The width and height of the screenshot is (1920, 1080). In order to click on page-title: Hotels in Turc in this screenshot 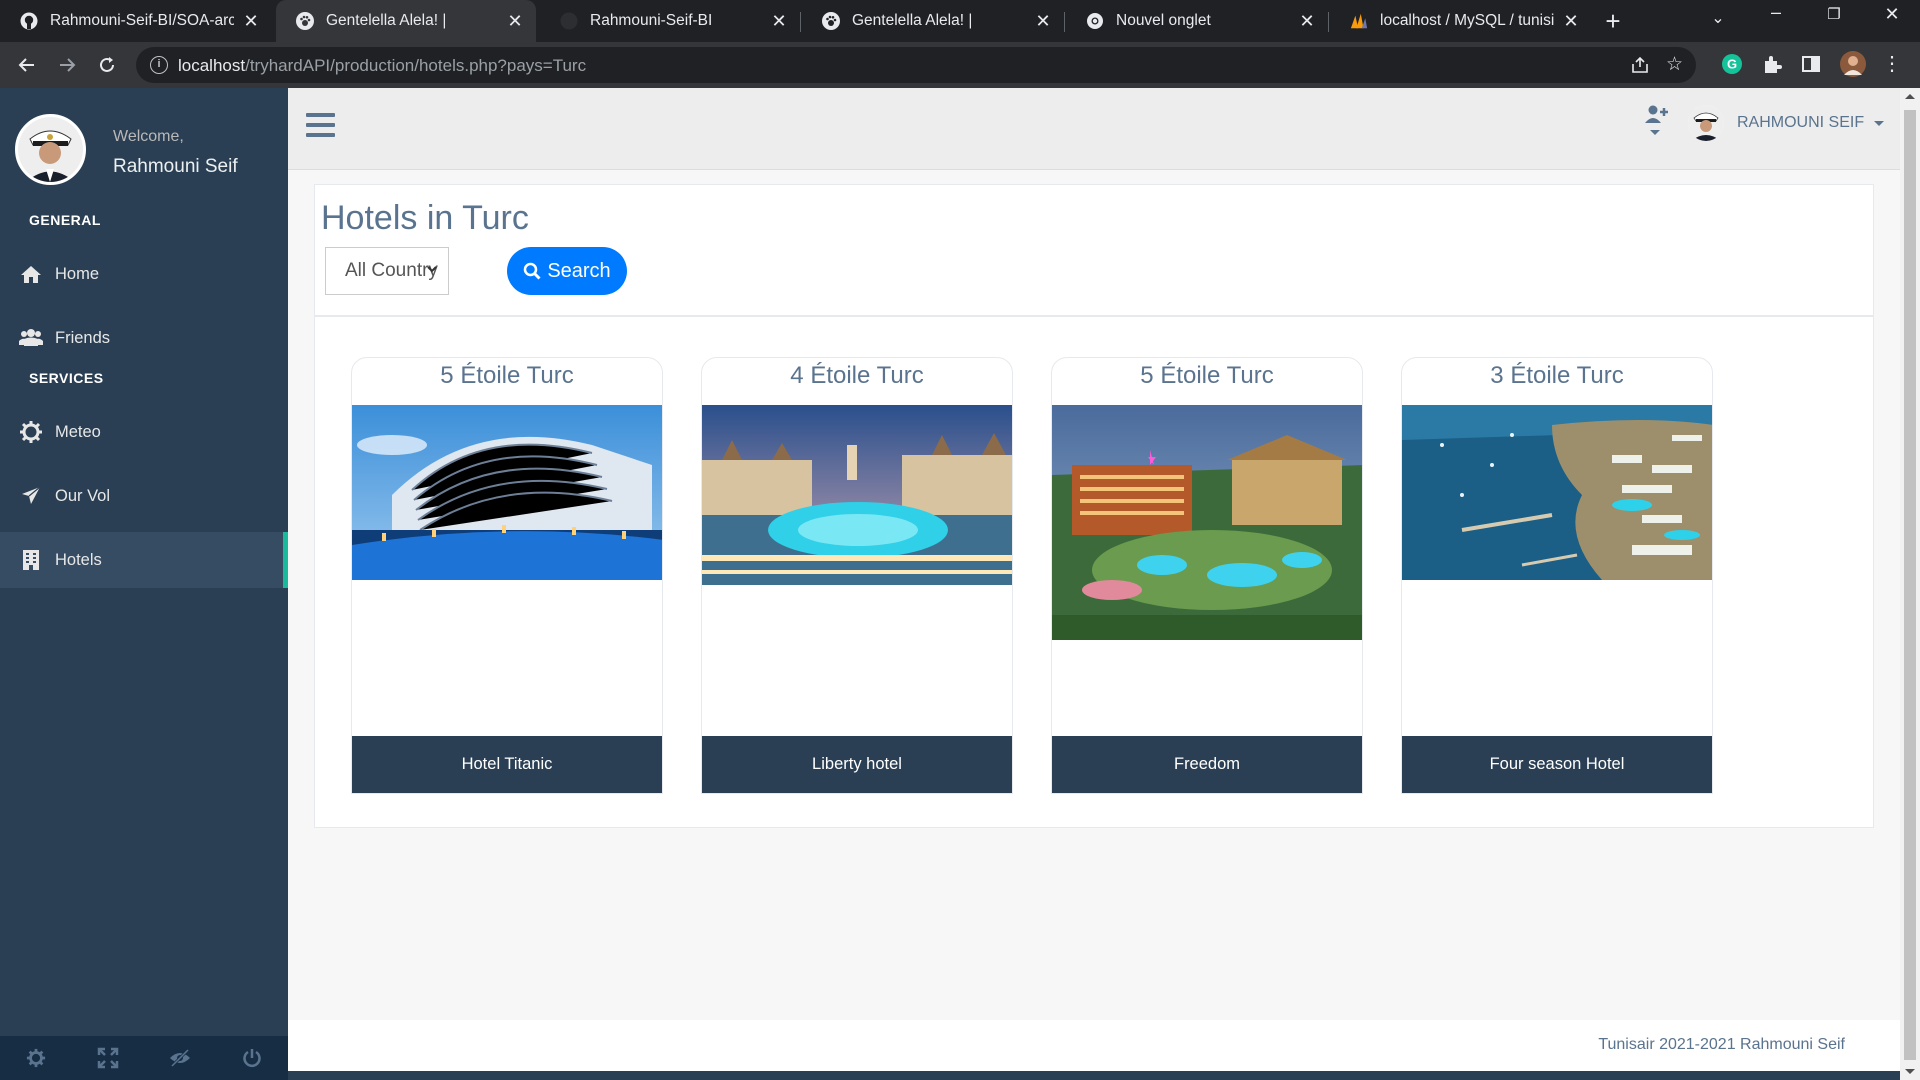, I will do `click(425, 218)`.